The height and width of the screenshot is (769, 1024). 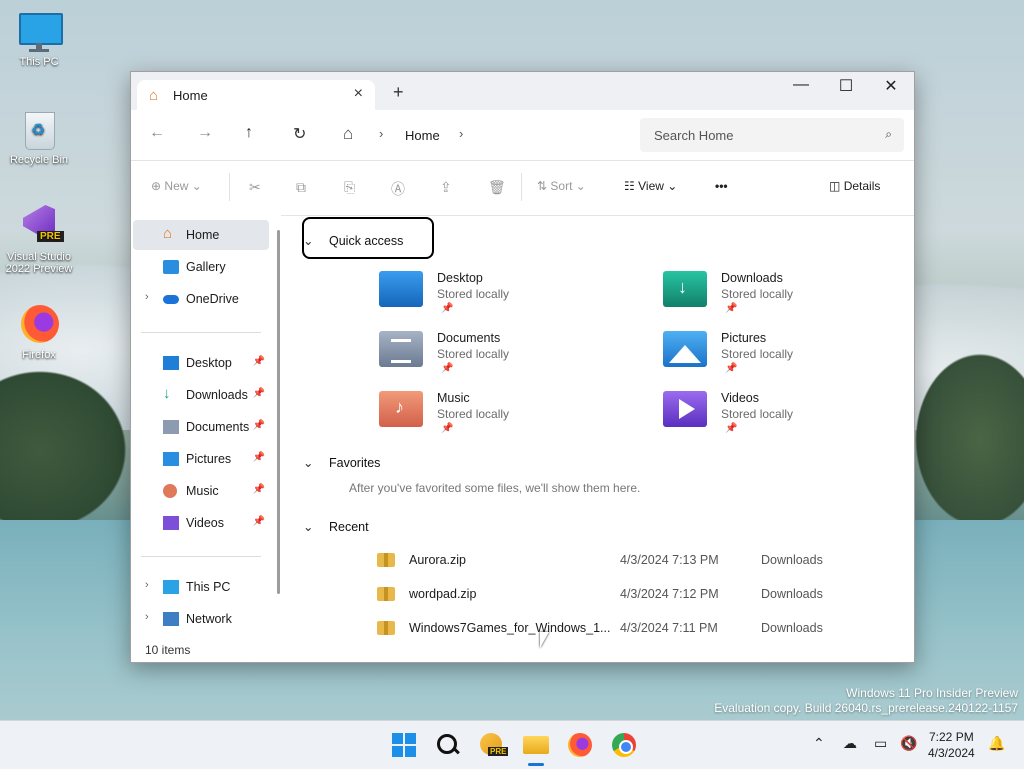 I want to click on quick-access-item-downloads: ↓ Downloads Stored locally 📌, so click(x=783, y=301).